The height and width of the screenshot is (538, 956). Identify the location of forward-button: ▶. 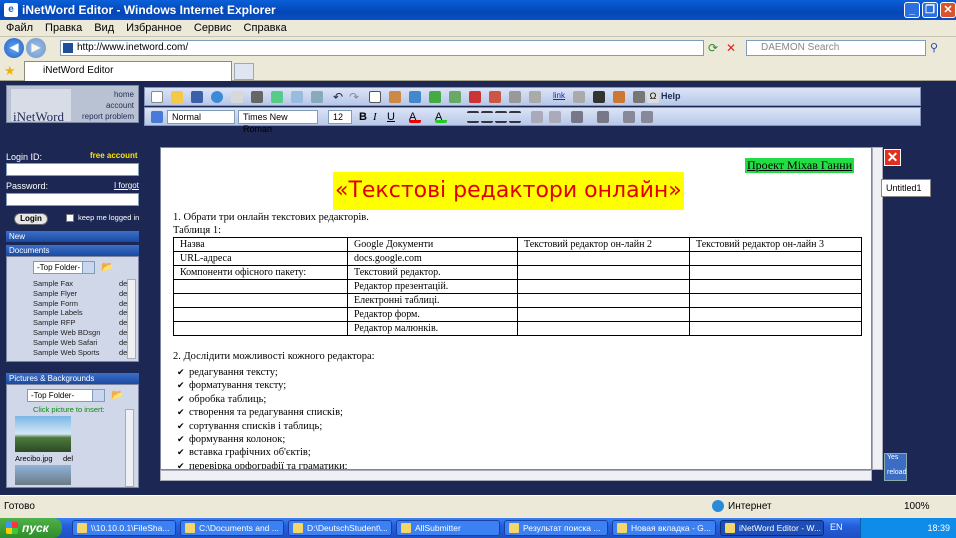
(36, 48).